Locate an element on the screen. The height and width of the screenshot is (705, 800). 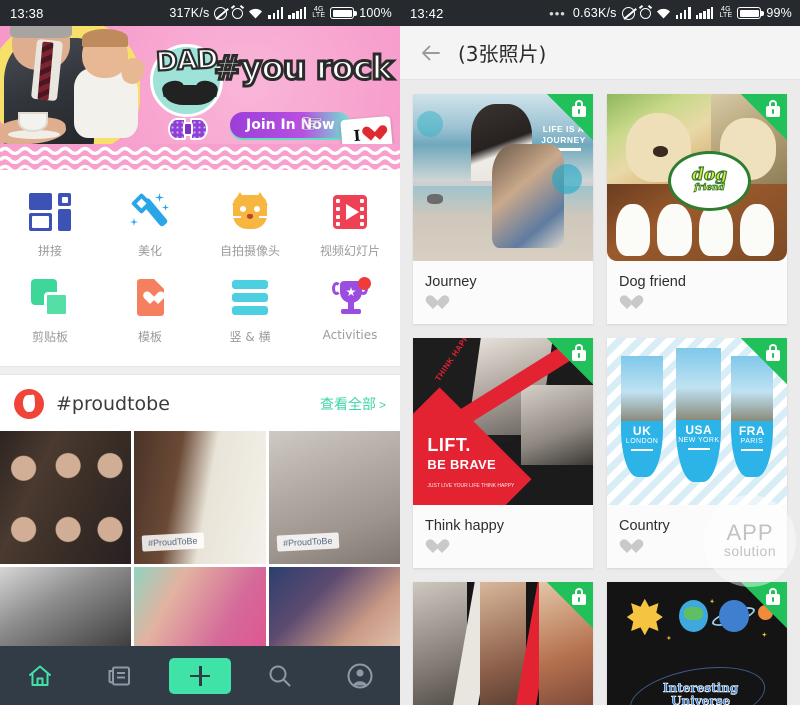
alarm-icon is located at coordinates (645, 13).